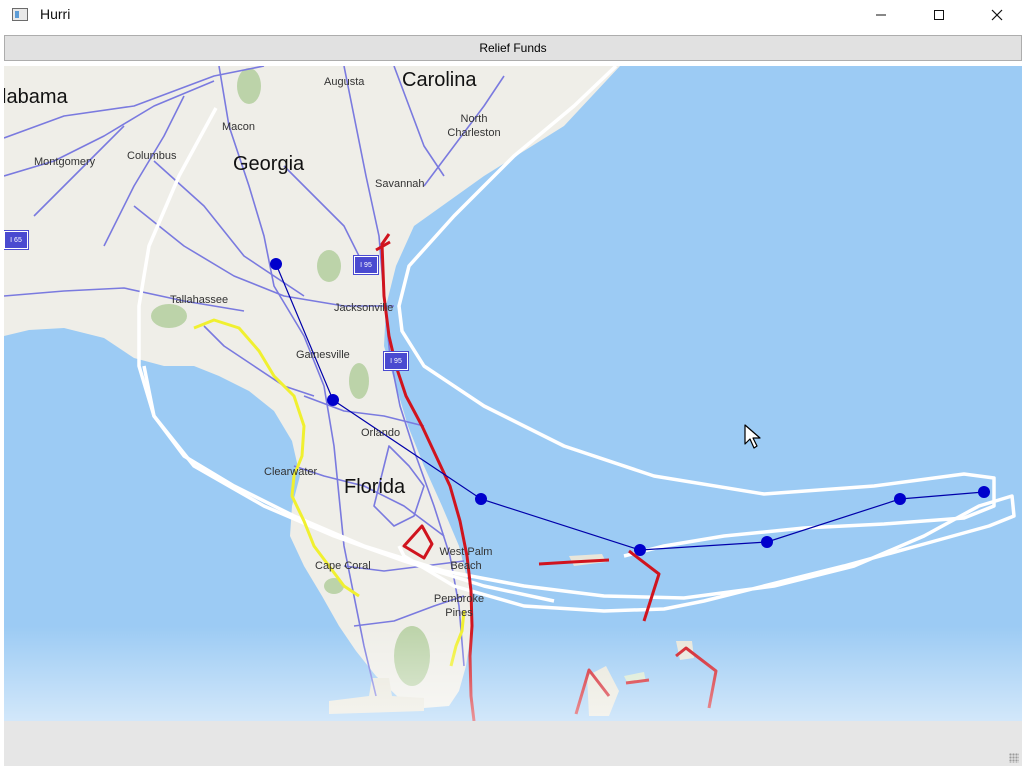 The width and height of the screenshot is (1024, 768). Describe the element at coordinates (16, 240) in the screenshot. I see `interstate-shield-icon: I 65` at that location.